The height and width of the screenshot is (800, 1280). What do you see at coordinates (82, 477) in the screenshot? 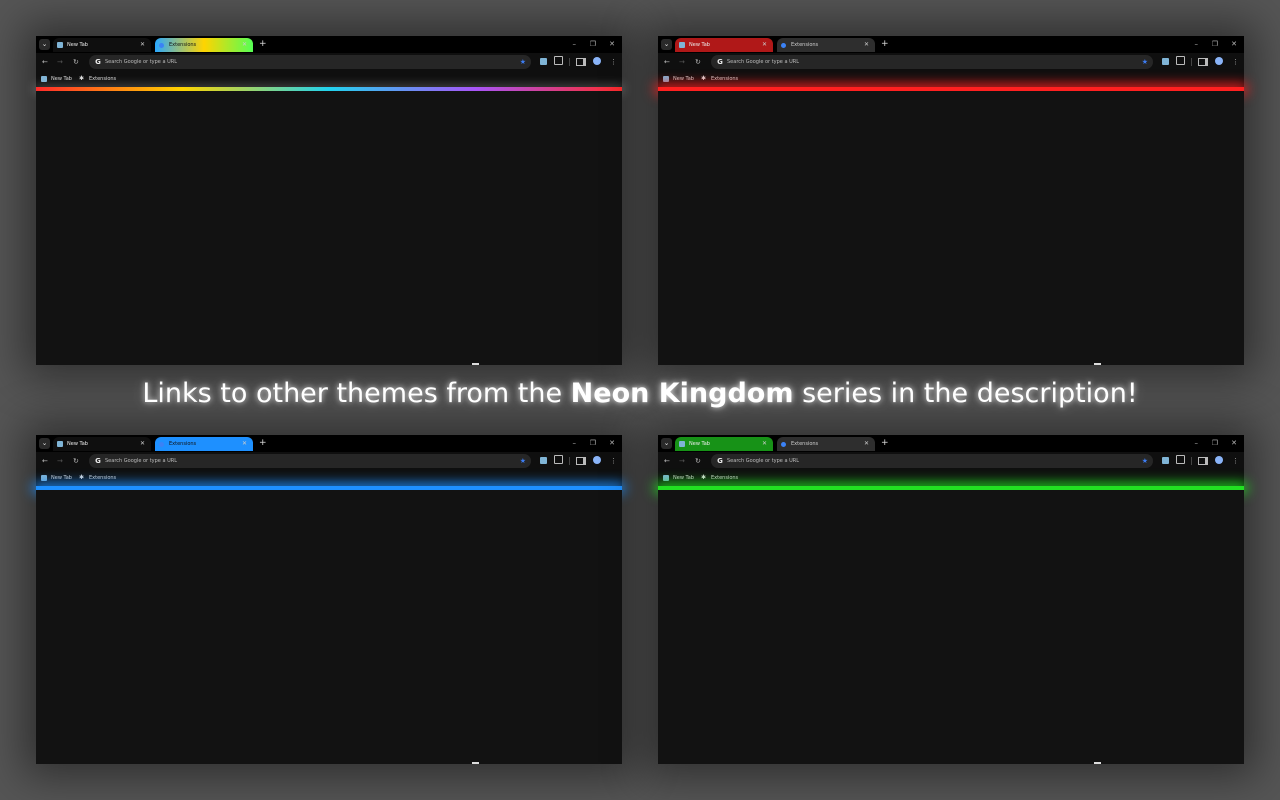
I see `puzzle-icon: ✱` at bounding box center [82, 477].